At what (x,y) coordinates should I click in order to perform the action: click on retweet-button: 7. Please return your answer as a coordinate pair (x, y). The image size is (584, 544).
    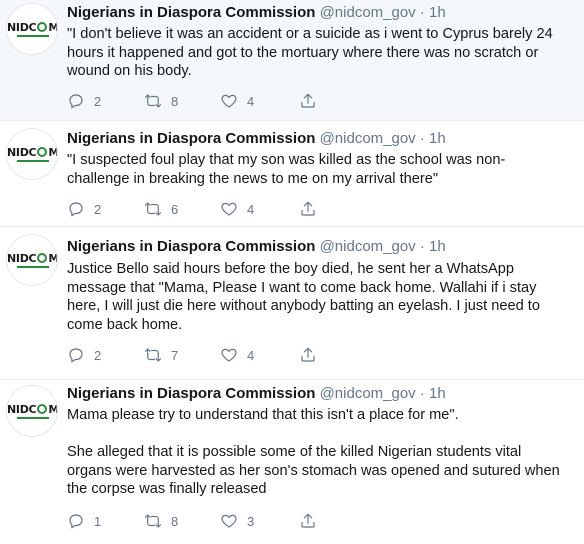
    Looking at the image, I should click on (161, 355).